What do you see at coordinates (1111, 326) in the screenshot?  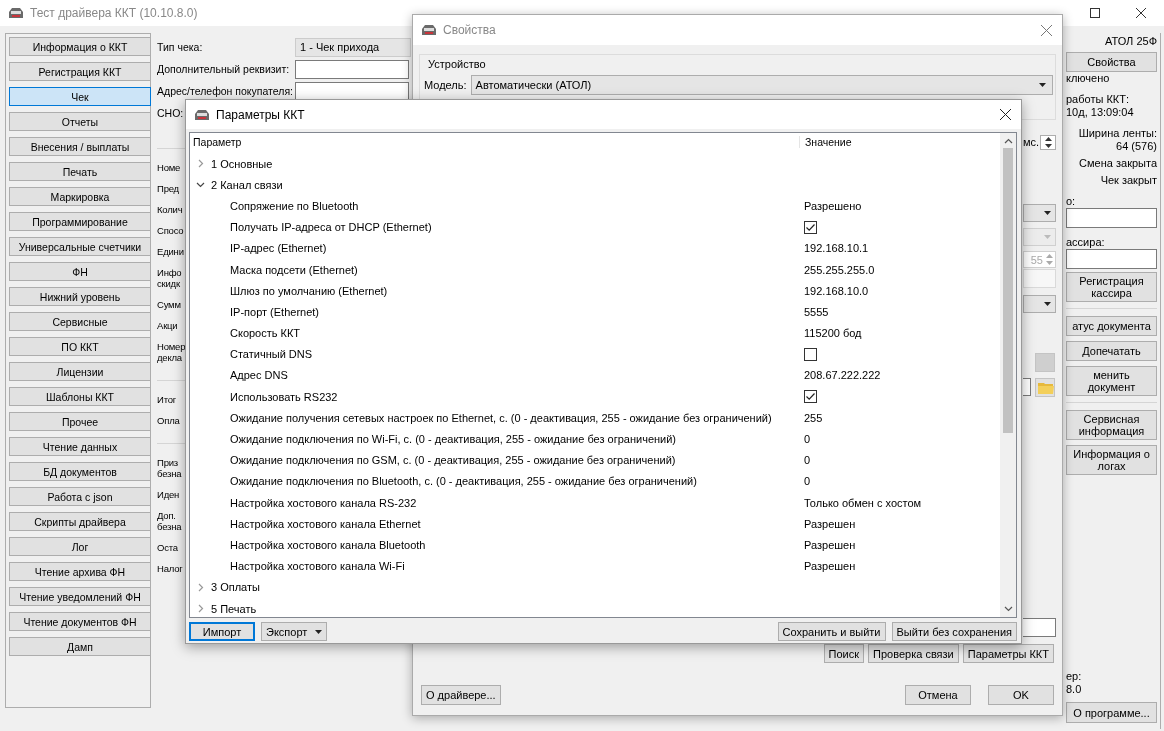 I see `panel-button: атус документа` at bounding box center [1111, 326].